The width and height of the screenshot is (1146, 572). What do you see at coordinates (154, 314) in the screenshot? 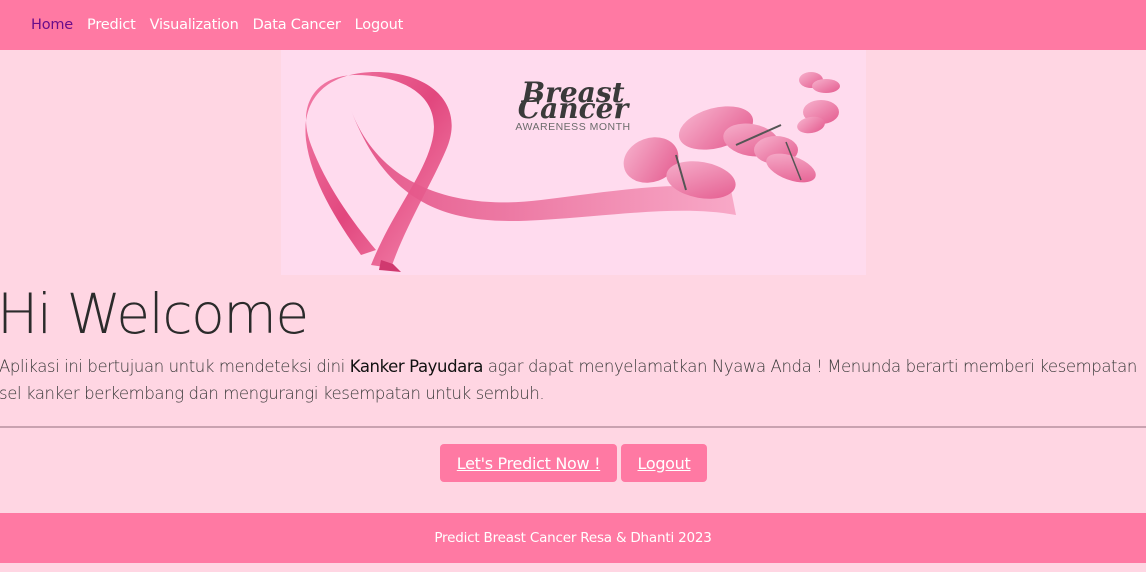
I see `welcome-title: Hi Welcome` at bounding box center [154, 314].